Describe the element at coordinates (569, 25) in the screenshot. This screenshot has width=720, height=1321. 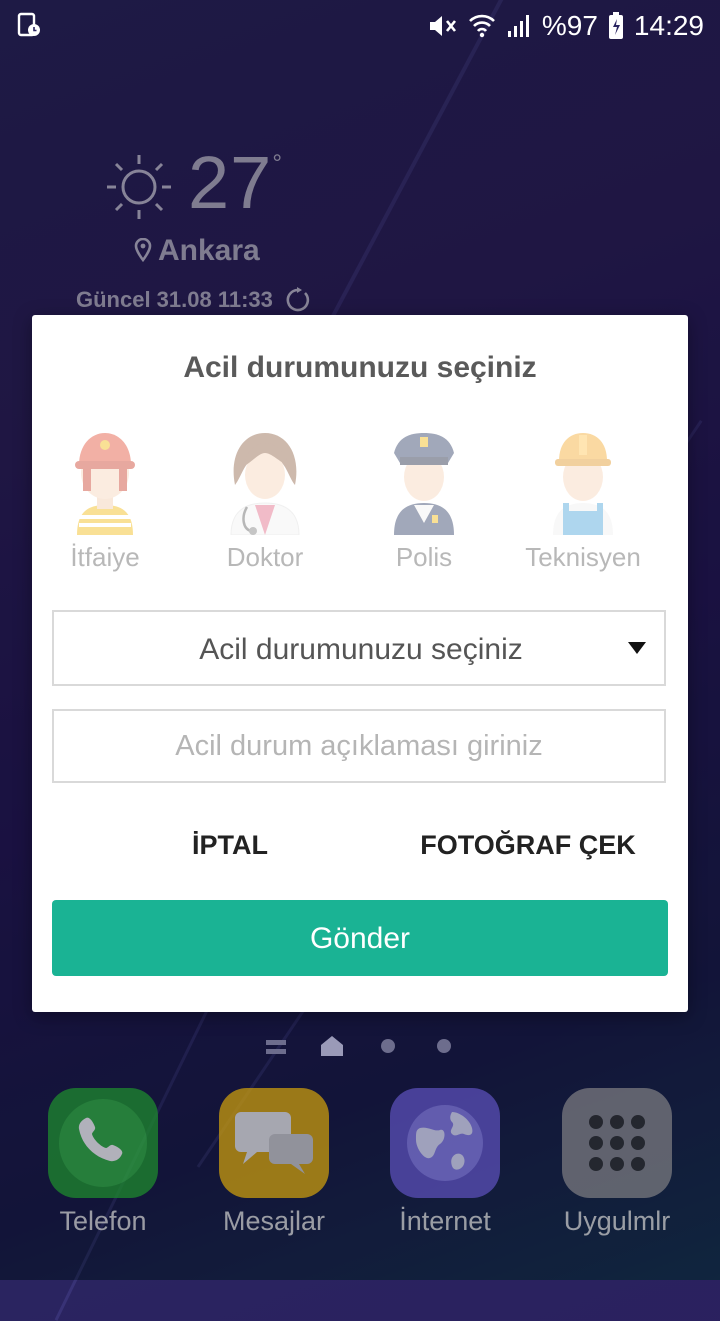
I see `battery-percent: %97` at that location.